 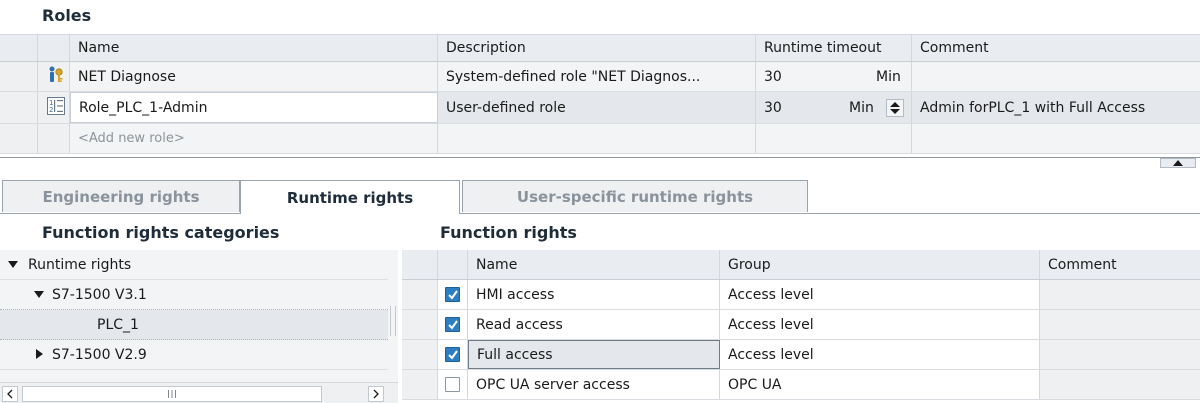 I want to click on scroll-right-button, so click(x=376, y=394).